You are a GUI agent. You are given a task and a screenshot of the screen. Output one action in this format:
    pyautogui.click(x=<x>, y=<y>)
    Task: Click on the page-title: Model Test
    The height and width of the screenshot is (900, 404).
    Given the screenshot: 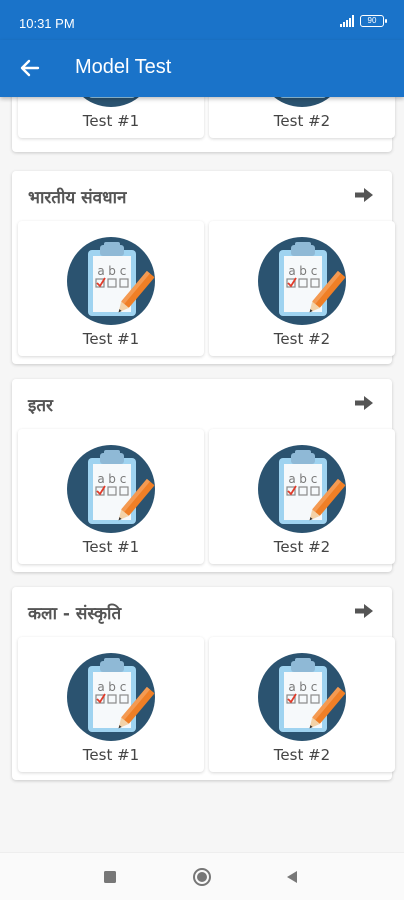 What is the action you would take?
    pyautogui.click(x=123, y=67)
    